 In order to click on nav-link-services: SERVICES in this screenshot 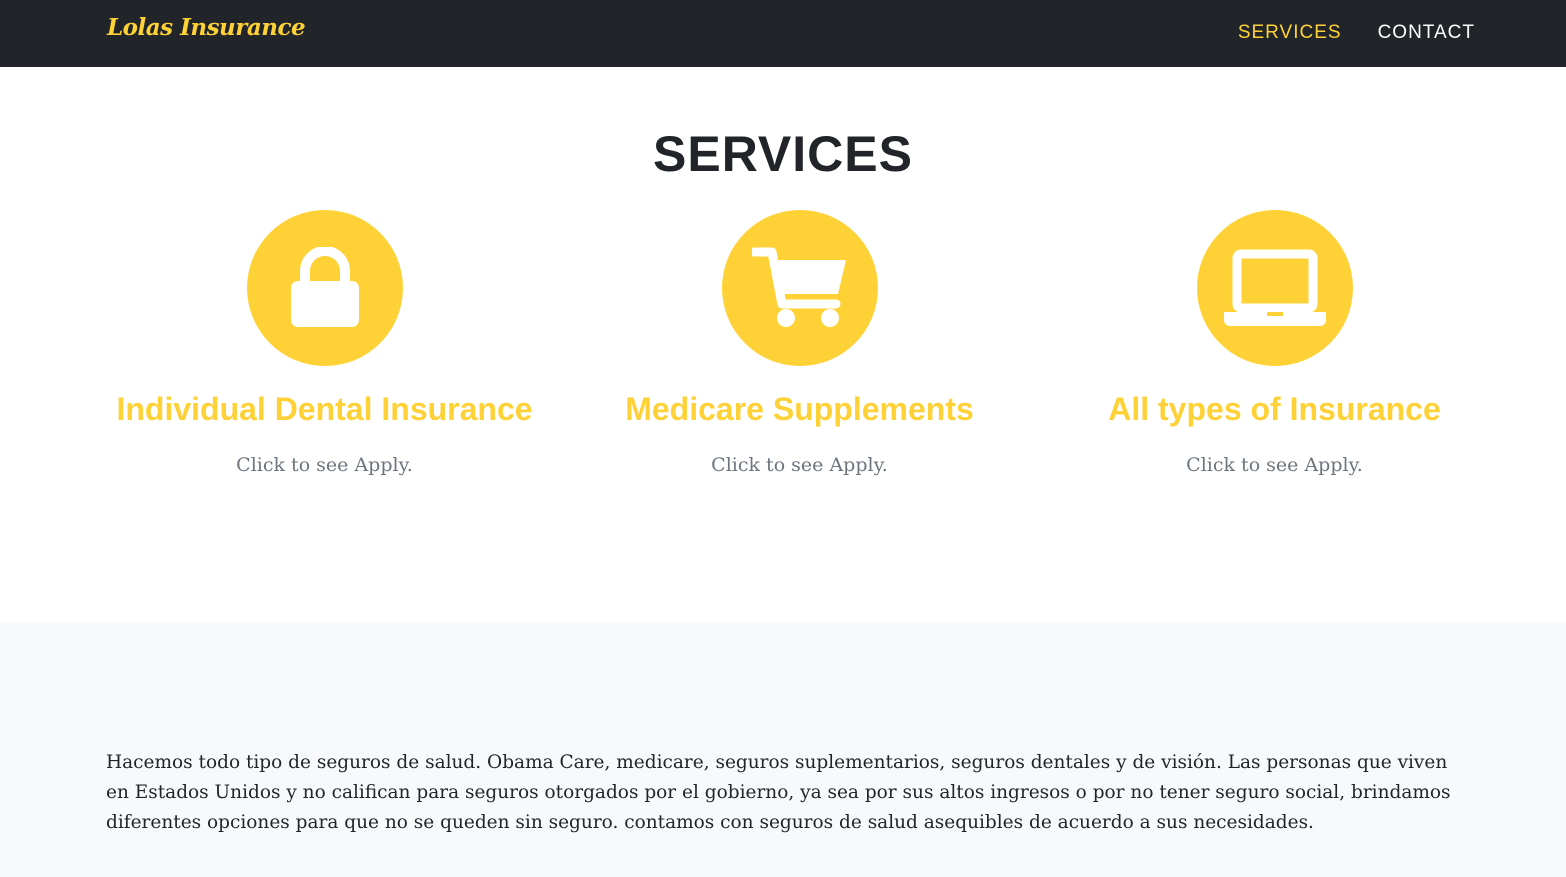, I will do `click(1290, 33)`.